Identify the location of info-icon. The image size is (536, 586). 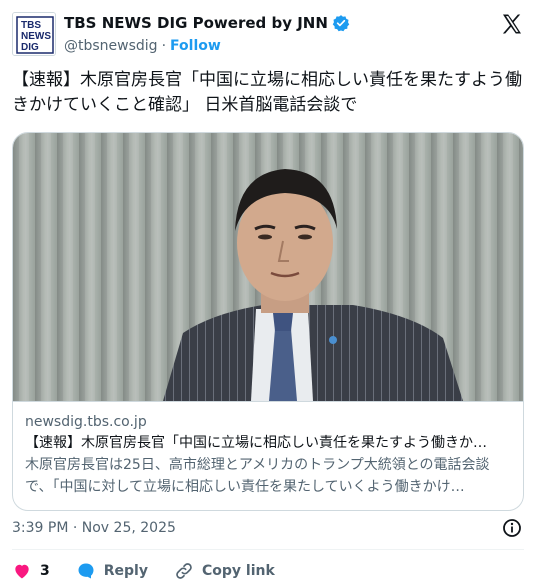
(512, 528).